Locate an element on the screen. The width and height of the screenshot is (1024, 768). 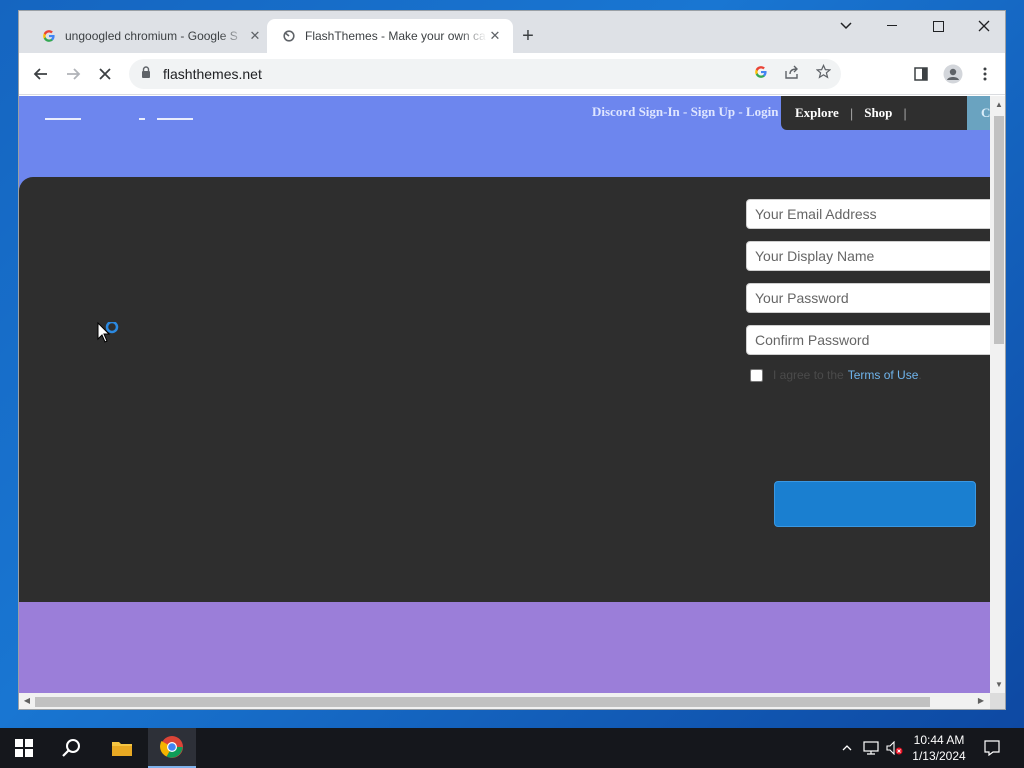
browser-toolbar: flashthemes.net is located at coordinates (512, 74).